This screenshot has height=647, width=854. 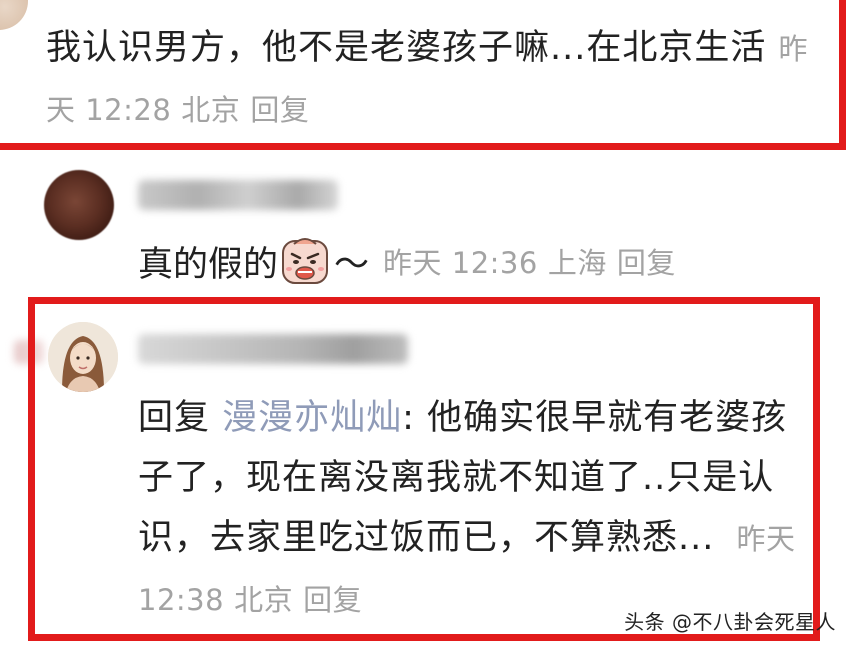 What do you see at coordinates (577, 263) in the screenshot?
I see `comment-location: 上海` at bounding box center [577, 263].